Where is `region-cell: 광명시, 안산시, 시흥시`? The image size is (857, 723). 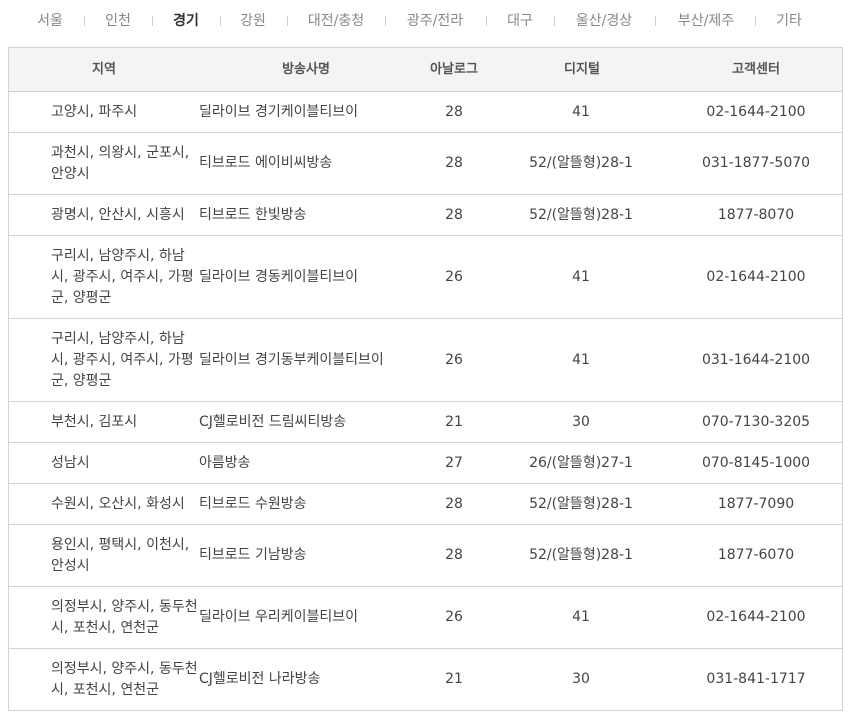 region-cell: 광명시, 안산시, 시흥시 is located at coordinates (118, 214).